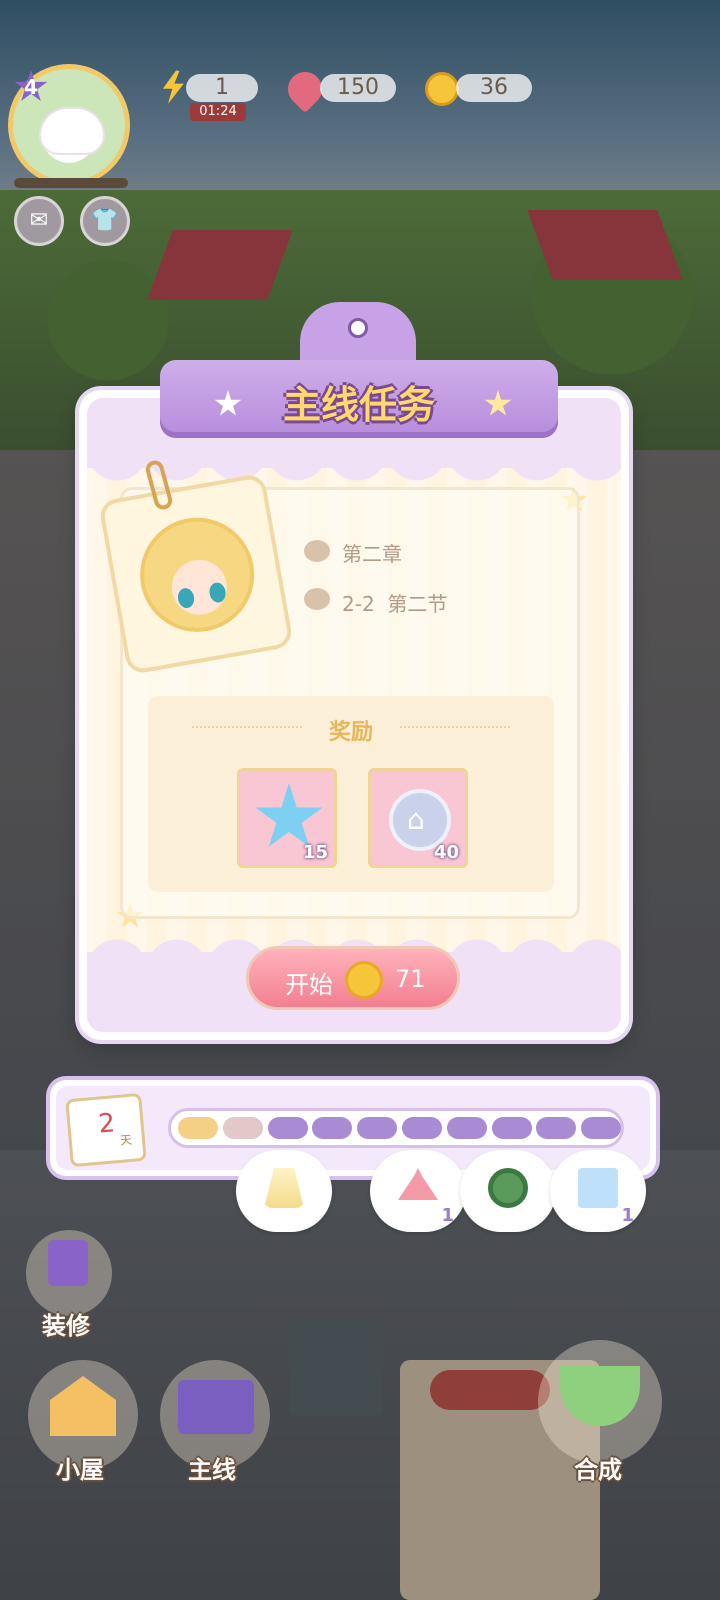  Describe the element at coordinates (598, 1470) in the screenshot. I see `merge-label: 合成` at that location.